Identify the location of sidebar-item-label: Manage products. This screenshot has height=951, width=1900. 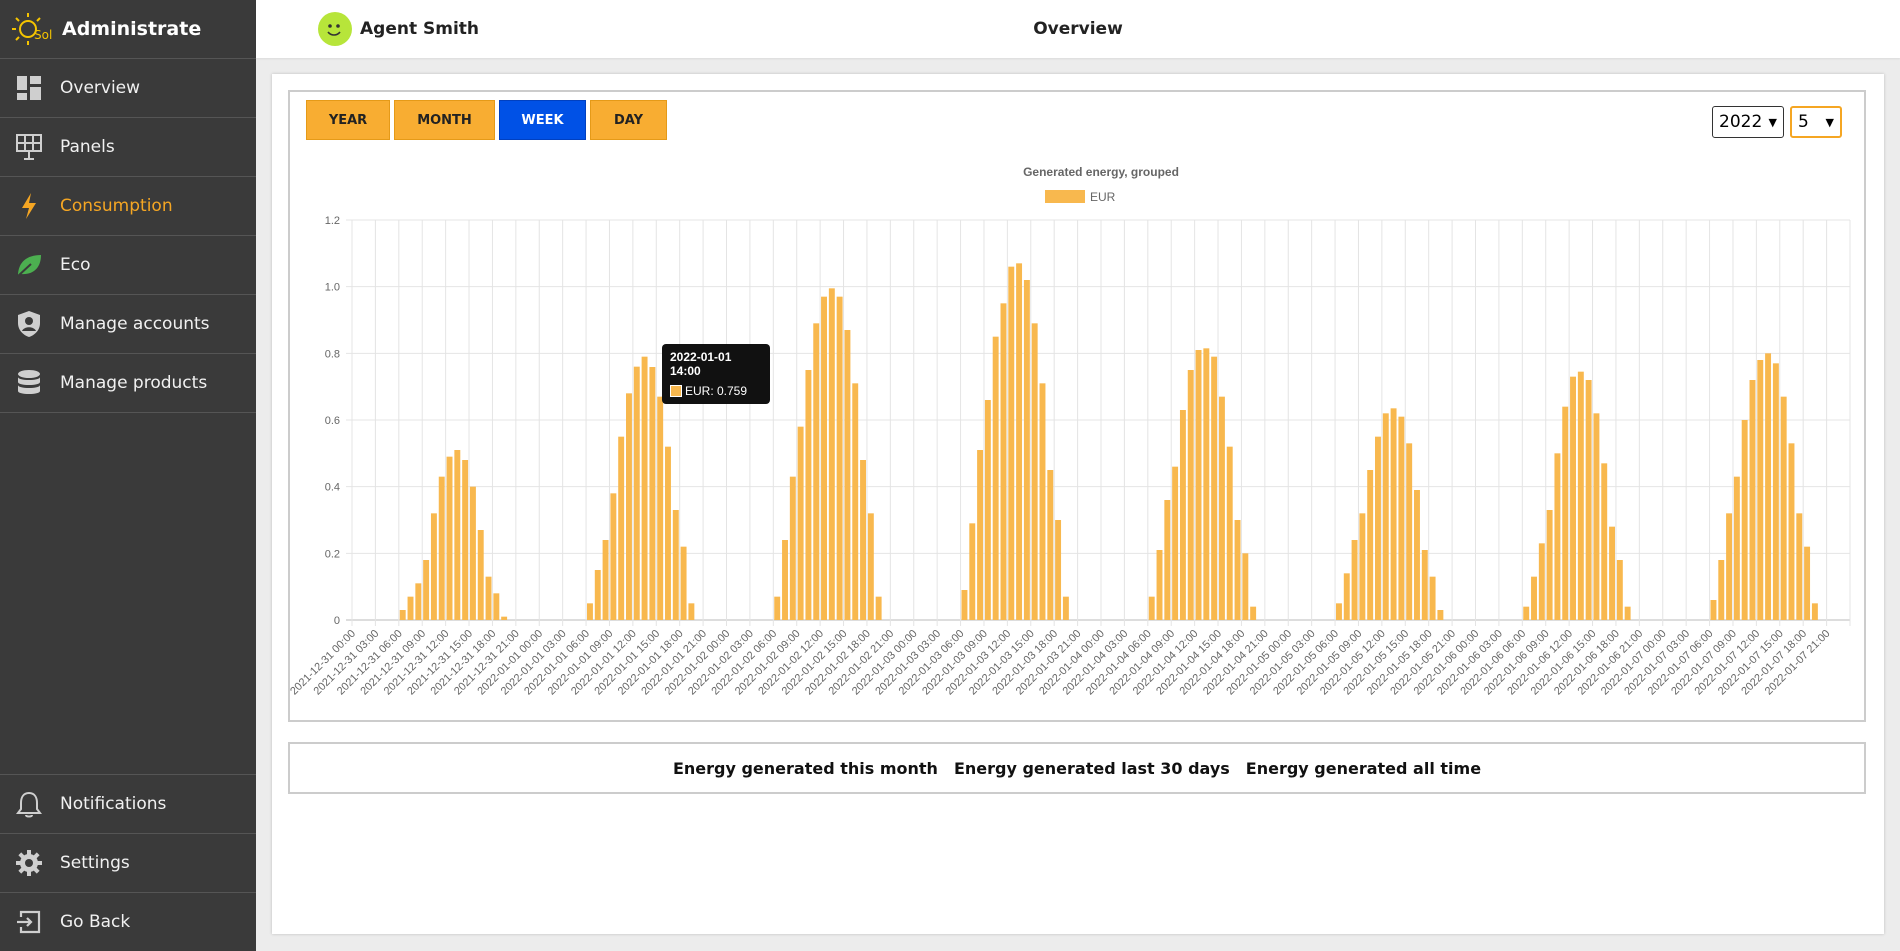
(134, 383).